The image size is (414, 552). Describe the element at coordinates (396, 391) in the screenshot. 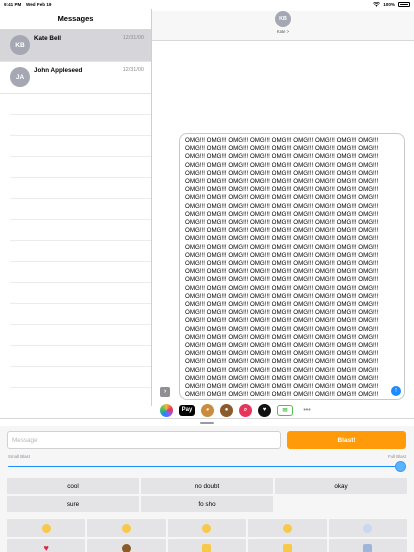

I see `arrow-up-icon: ↑` at that location.